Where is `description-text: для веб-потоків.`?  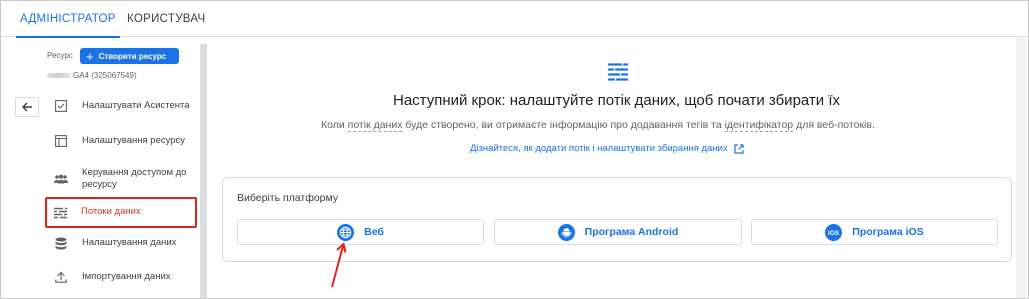
description-text: для веб-потоків. is located at coordinates (834, 125).